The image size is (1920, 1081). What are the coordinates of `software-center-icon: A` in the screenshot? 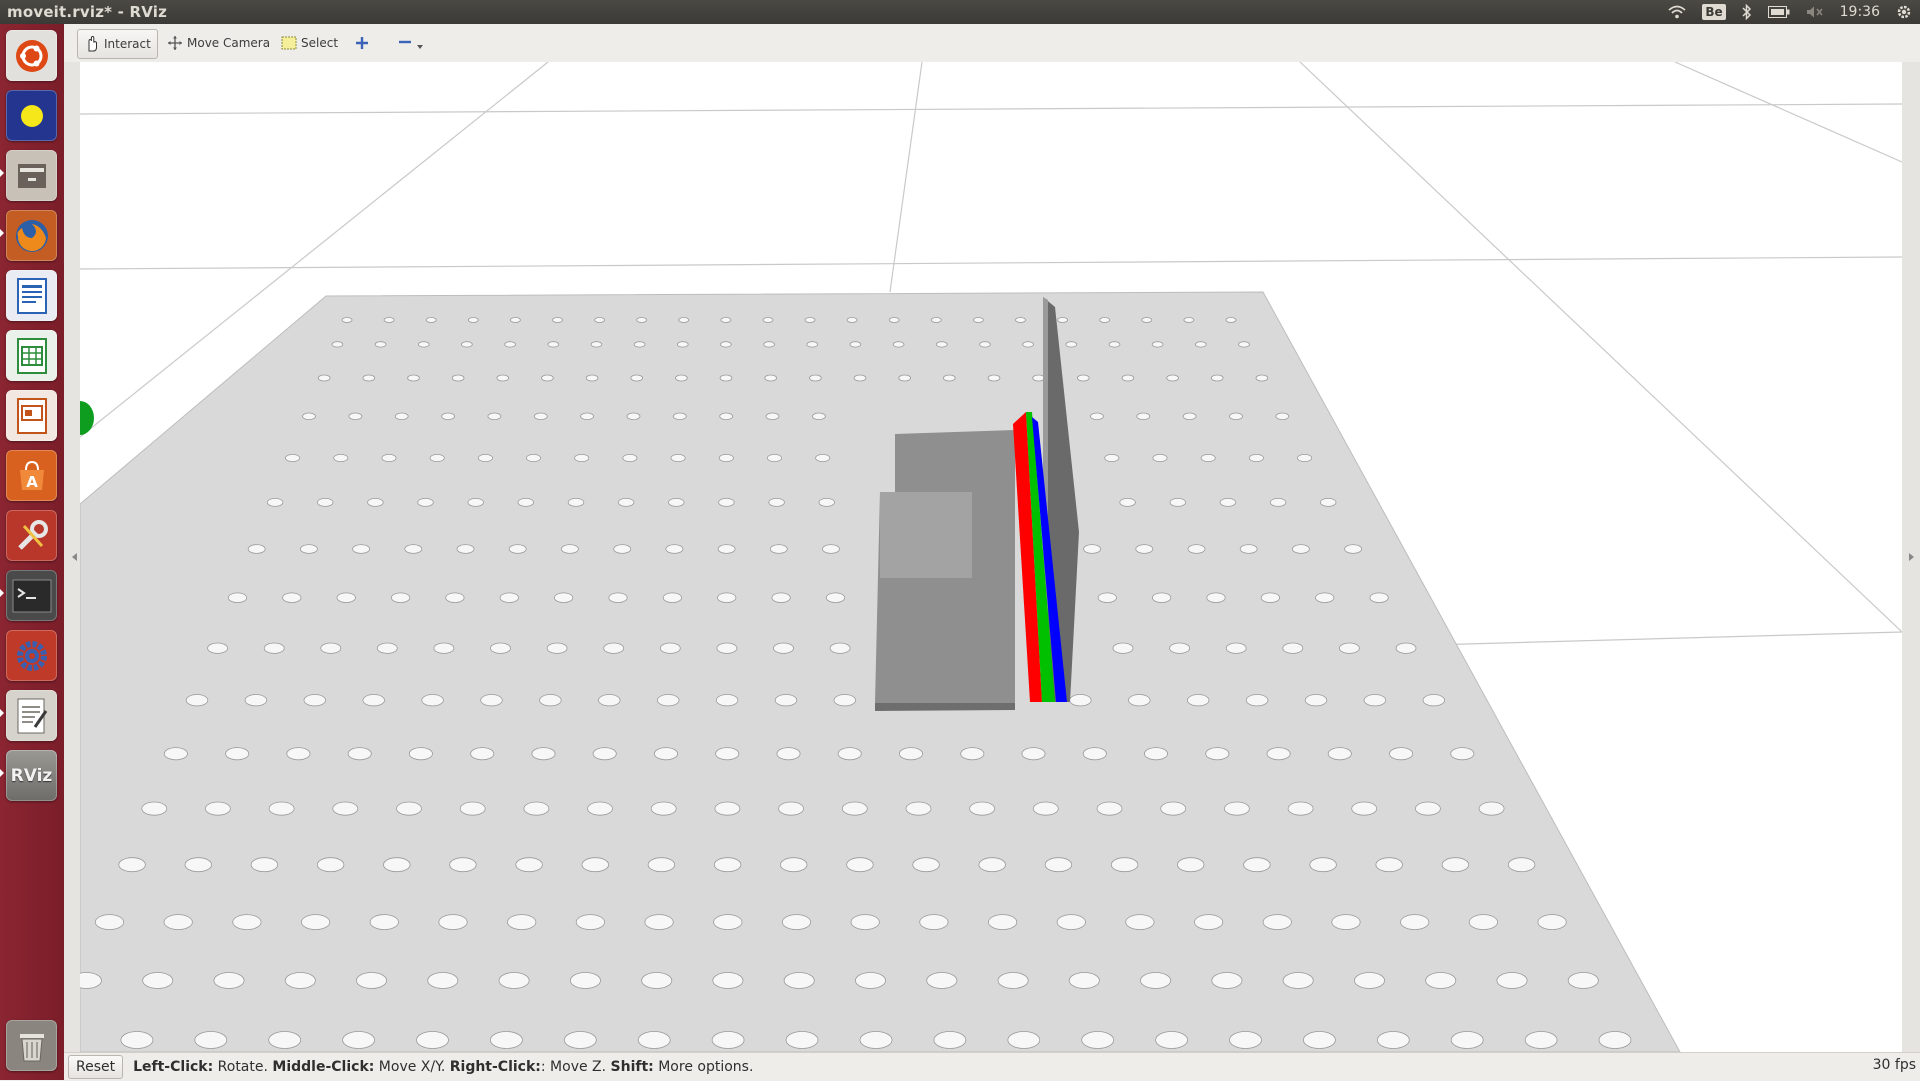 It's located at (31, 475).